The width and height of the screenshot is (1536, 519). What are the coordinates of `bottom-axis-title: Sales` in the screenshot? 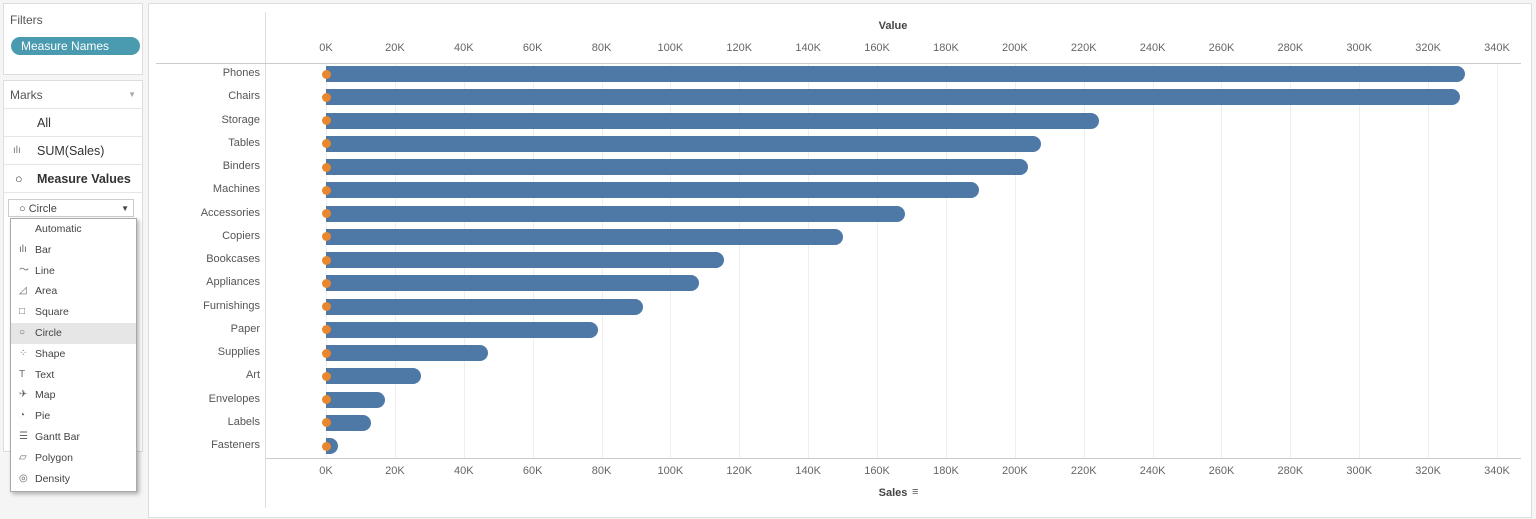 It's located at (893, 493).